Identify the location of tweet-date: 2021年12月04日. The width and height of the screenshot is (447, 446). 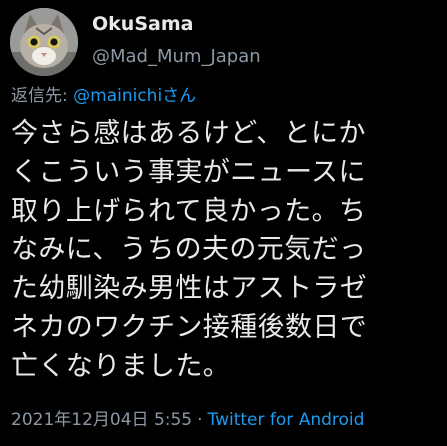
(80, 420).